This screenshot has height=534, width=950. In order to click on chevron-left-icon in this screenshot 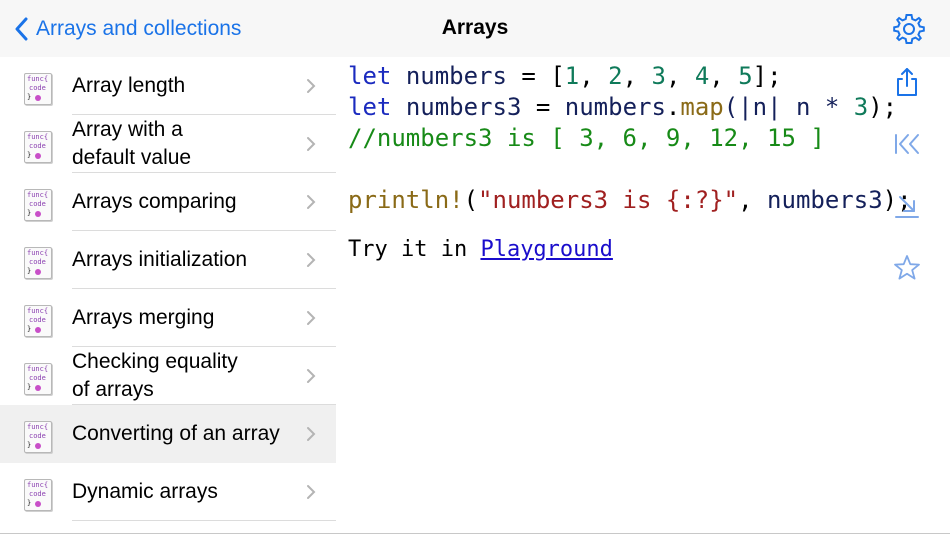, I will do `click(21, 29)`.